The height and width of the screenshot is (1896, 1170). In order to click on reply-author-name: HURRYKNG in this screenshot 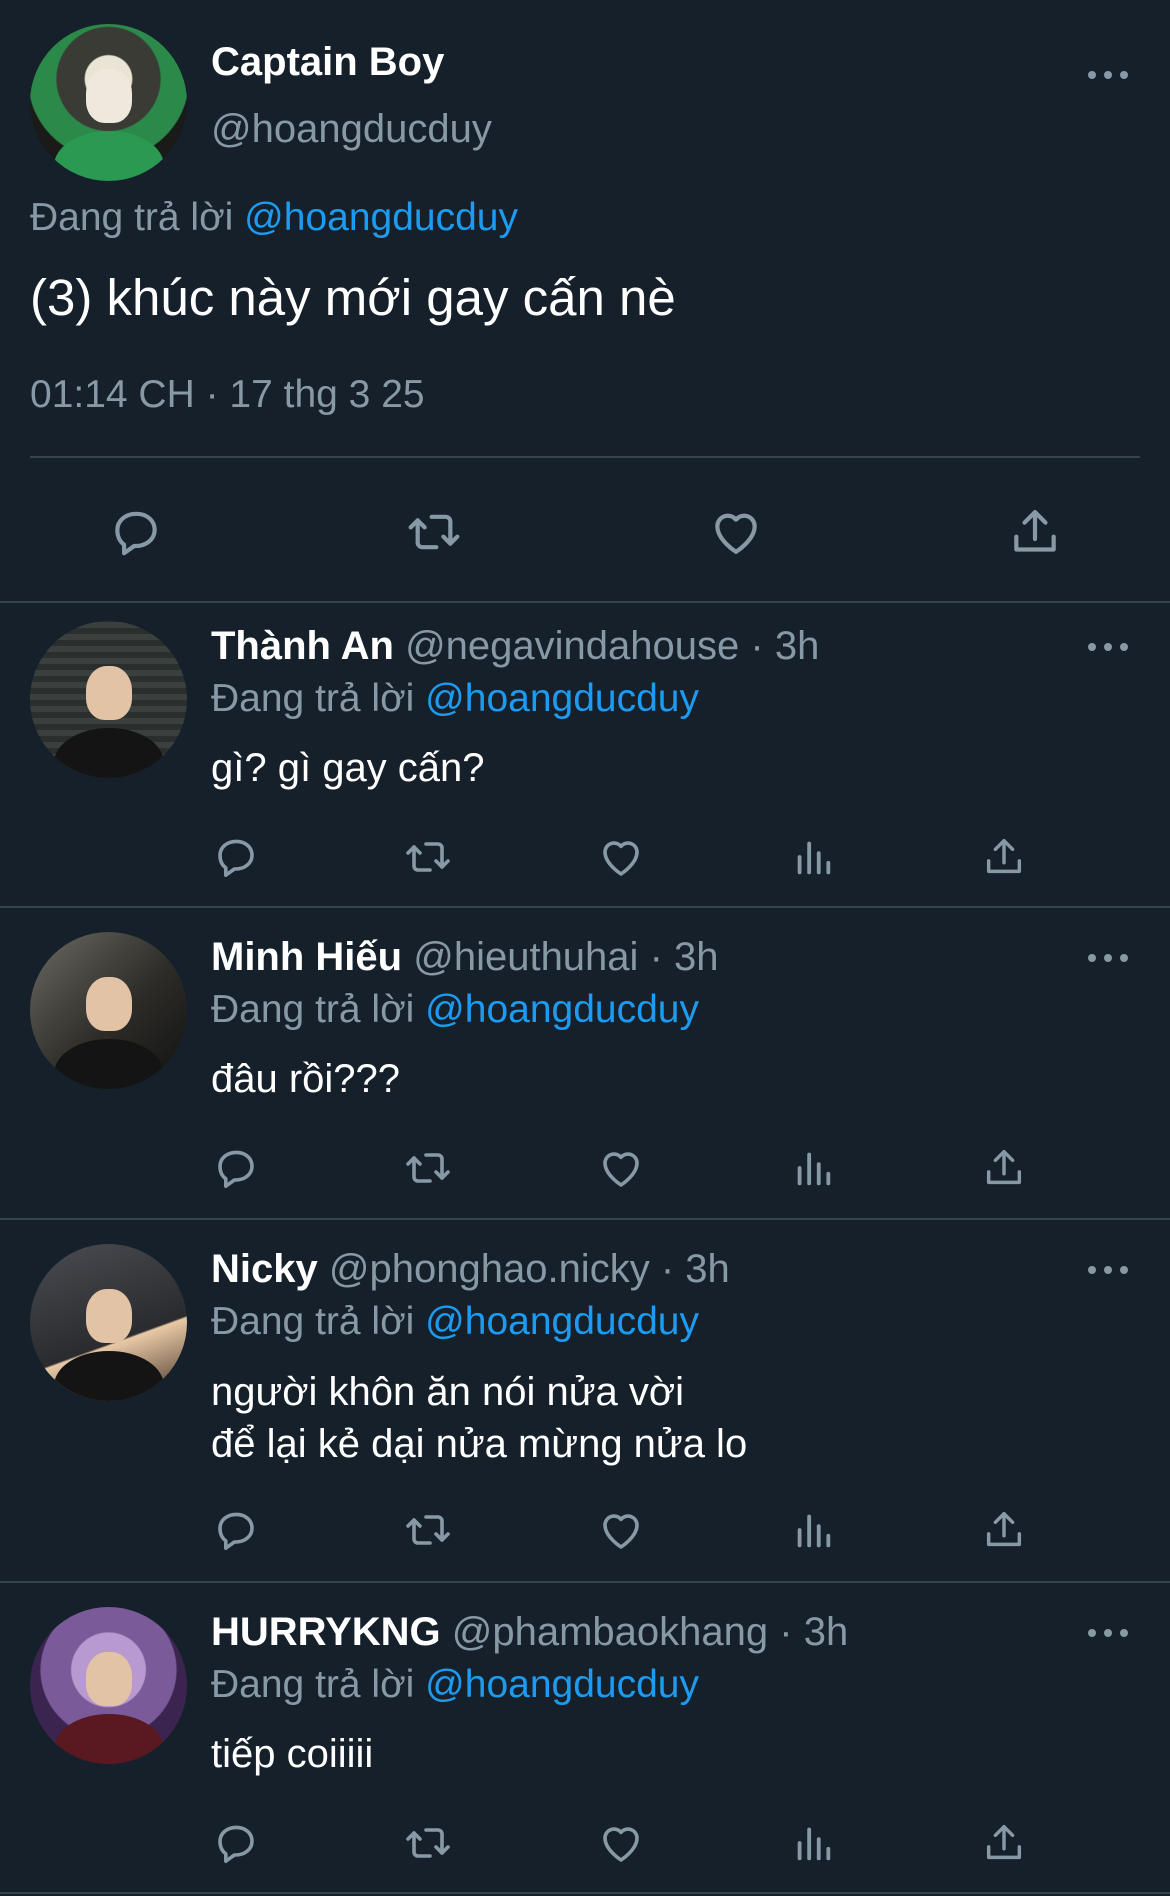, I will do `click(326, 1632)`.